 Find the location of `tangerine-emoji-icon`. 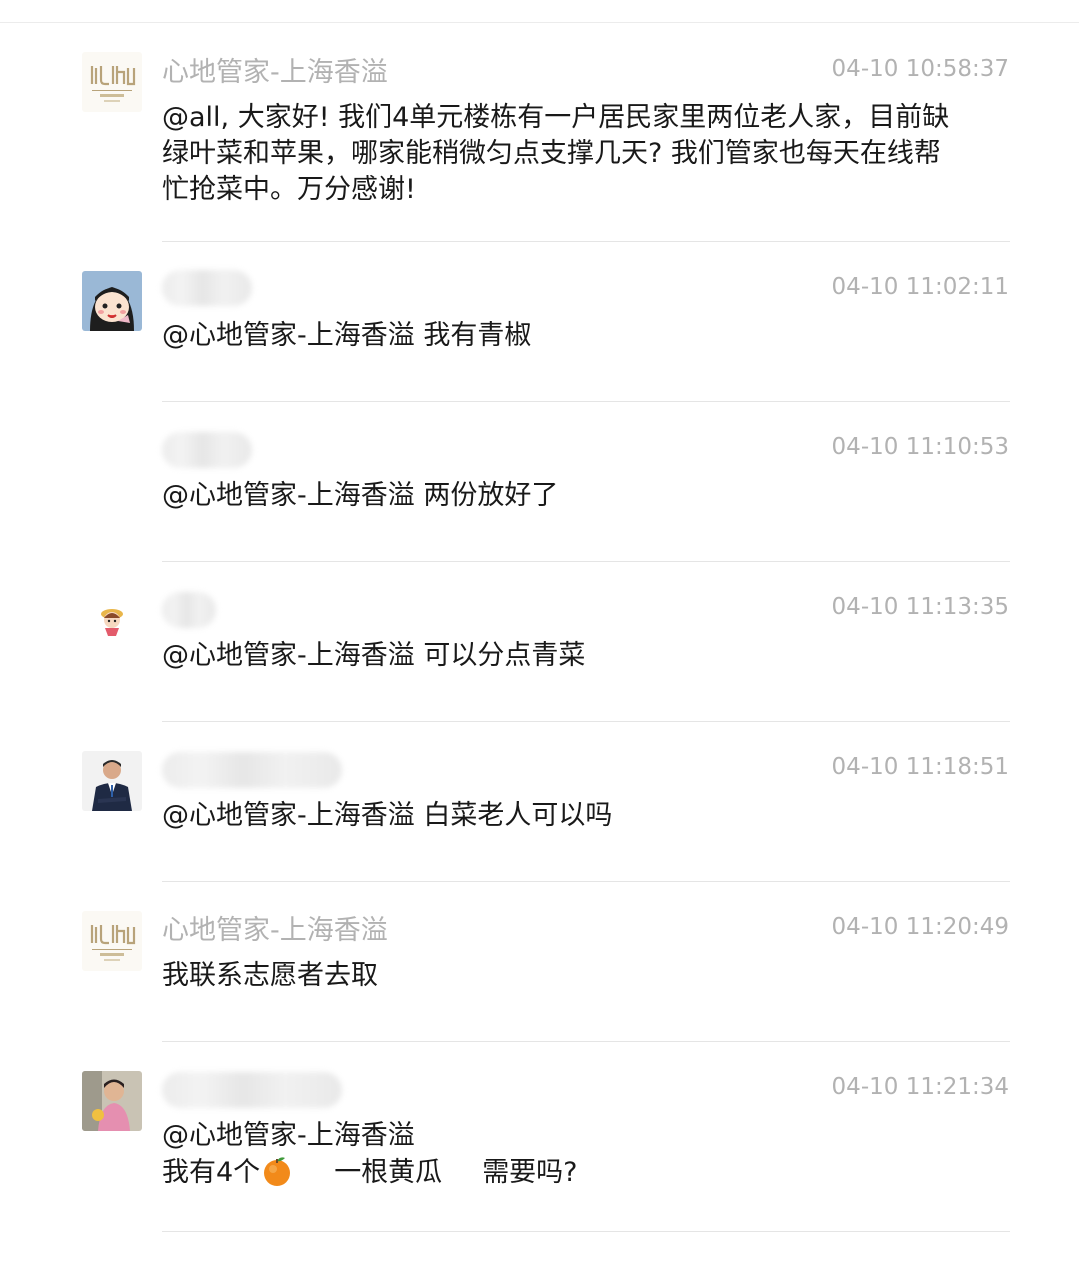

tangerine-emoji-icon is located at coordinates (277, 1171).